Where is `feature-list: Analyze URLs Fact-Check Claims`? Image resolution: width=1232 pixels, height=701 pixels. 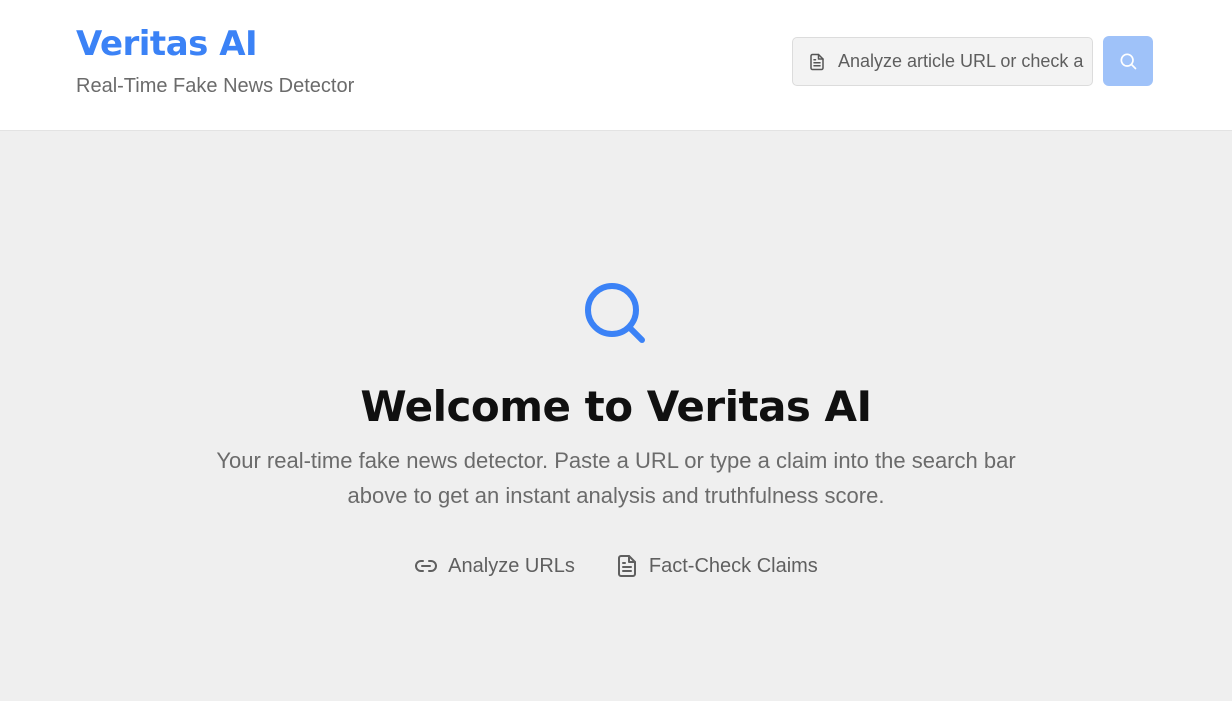 feature-list: Analyze URLs Fact-Check Claims is located at coordinates (616, 566).